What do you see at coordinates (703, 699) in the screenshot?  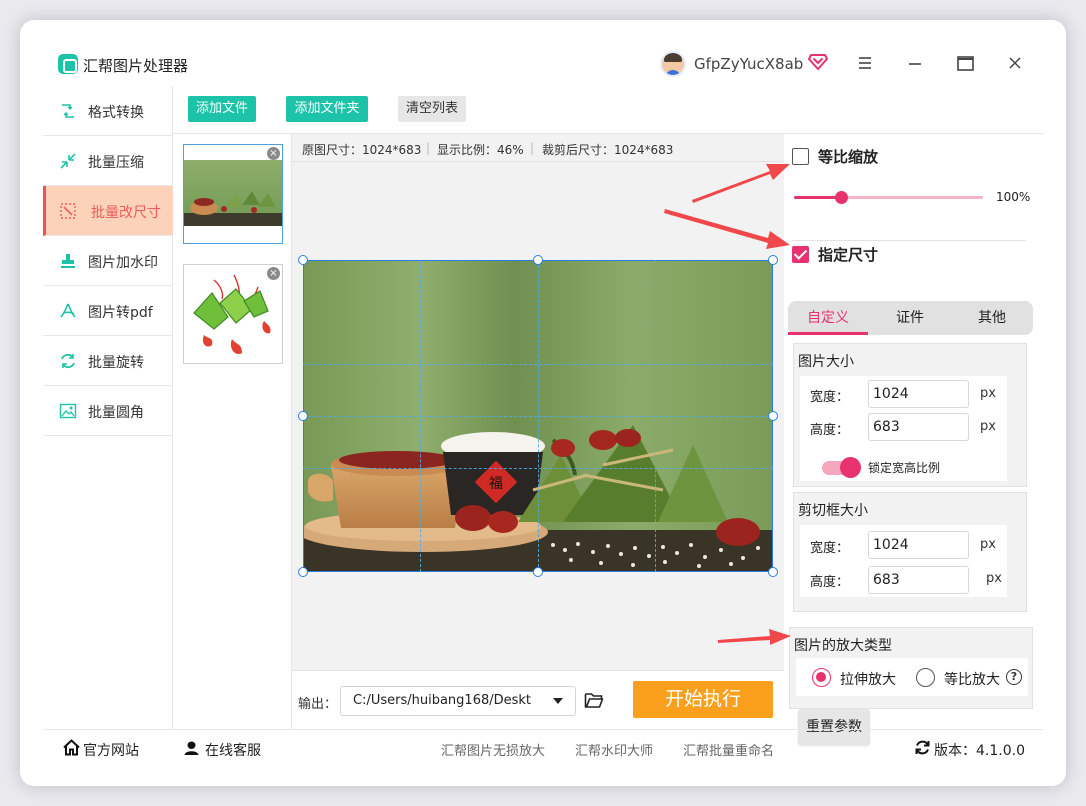 I see `start-button: 开始执行` at bounding box center [703, 699].